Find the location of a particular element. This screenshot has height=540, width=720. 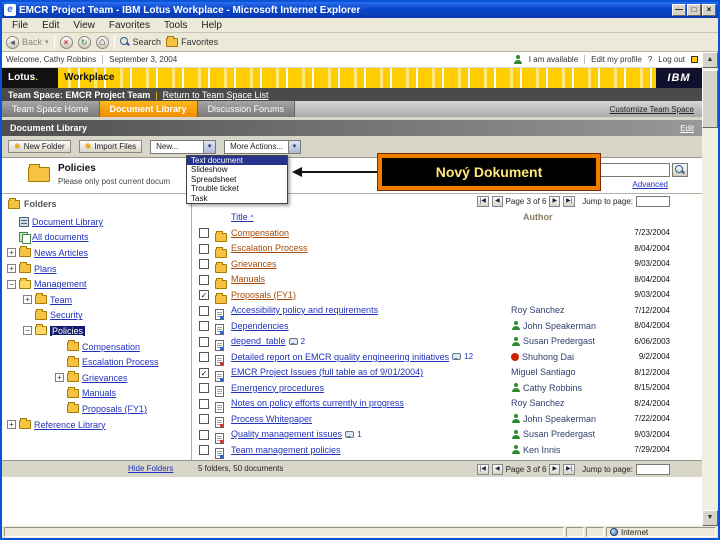

folder-link-policies: Policies is located at coordinates (68, 330).